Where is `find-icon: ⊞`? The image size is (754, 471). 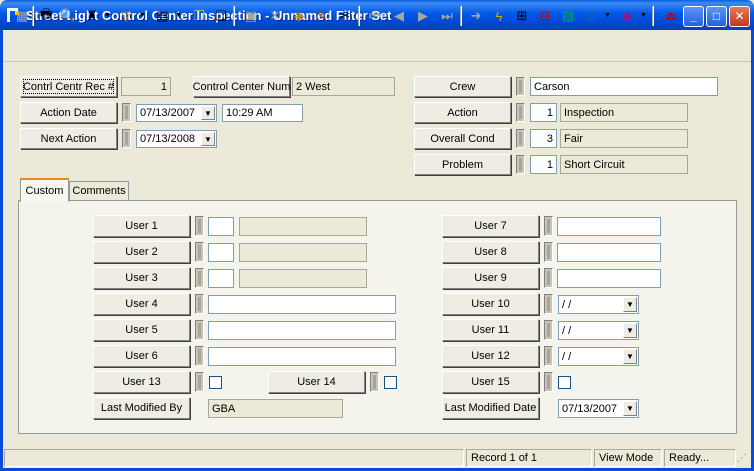 find-icon: ⊞ is located at coordinates (522, 16).